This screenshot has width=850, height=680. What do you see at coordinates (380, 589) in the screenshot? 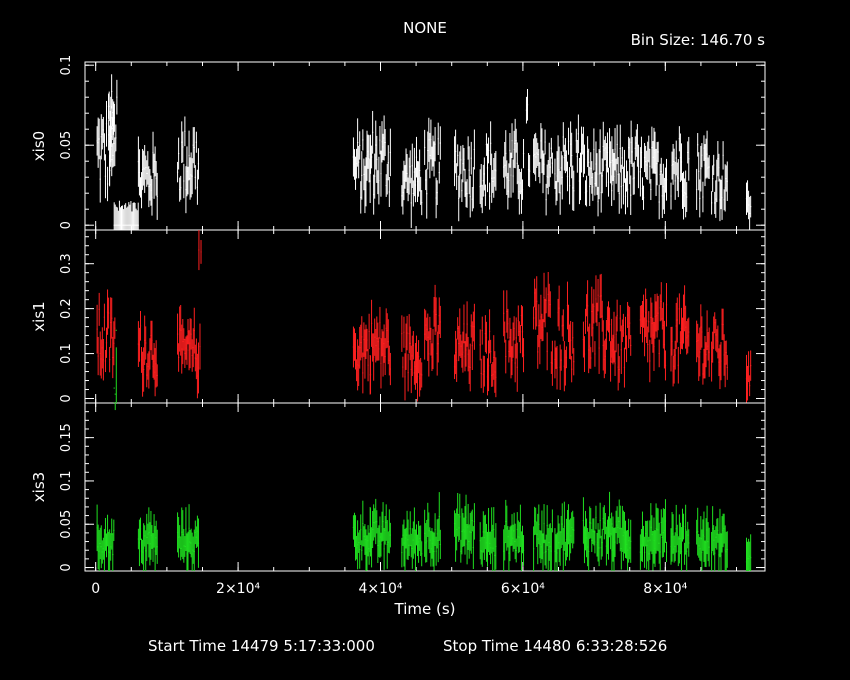
I see `x-tick-label: 4×10⁴` at bounding box center [380, 589].